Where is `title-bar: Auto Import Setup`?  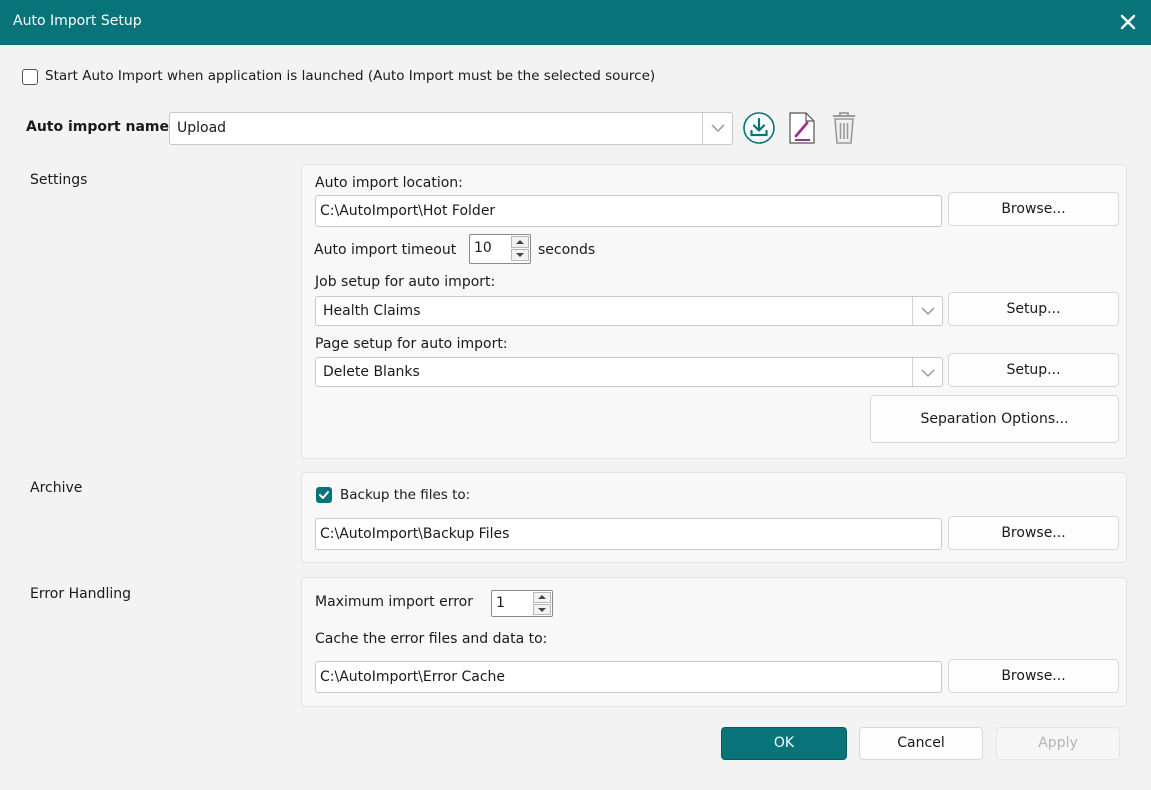 title-bar: Auto Import Setup is located at coordinates (575, 22).